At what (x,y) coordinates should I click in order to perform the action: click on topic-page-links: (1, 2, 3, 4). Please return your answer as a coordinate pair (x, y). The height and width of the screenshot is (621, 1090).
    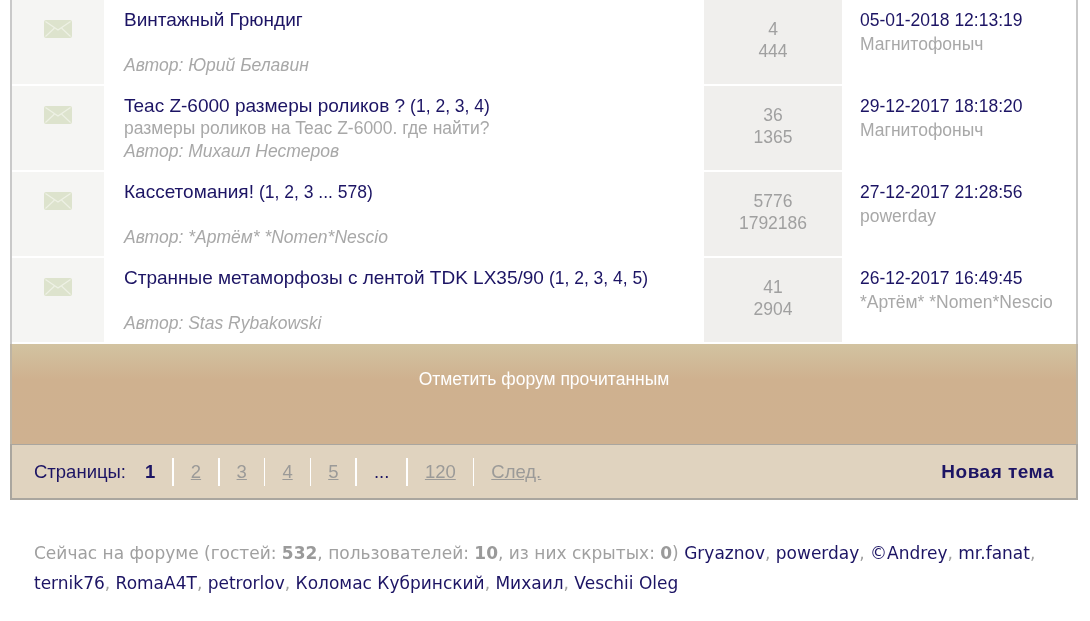
    Looking at the image, I should click on (450, 106).